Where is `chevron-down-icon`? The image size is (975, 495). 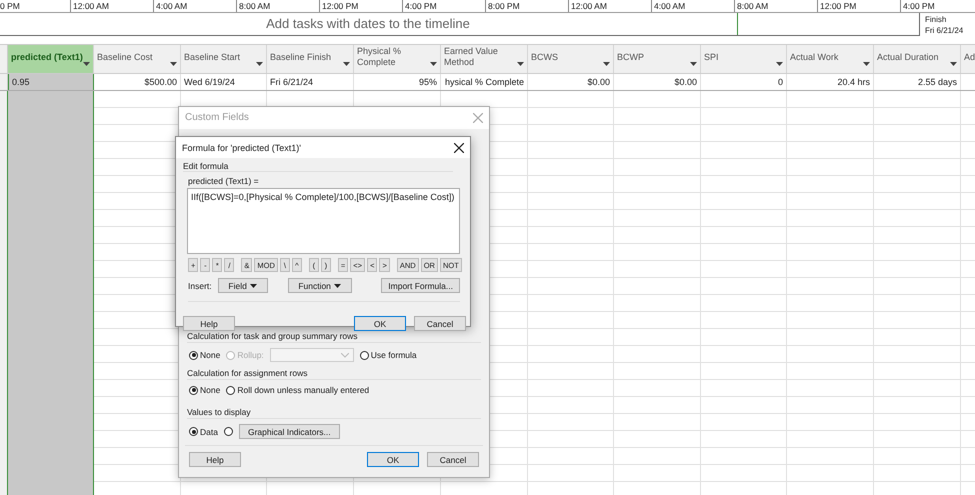
chevron-down-icon is located at coordinates (344, 355).